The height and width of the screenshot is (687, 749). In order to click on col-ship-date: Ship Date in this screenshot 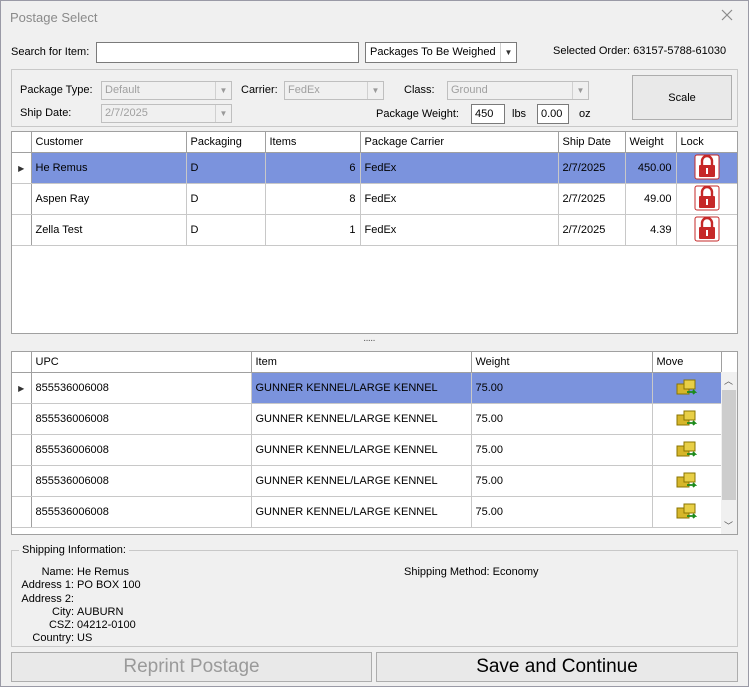, I will do `click(592, 142)`.